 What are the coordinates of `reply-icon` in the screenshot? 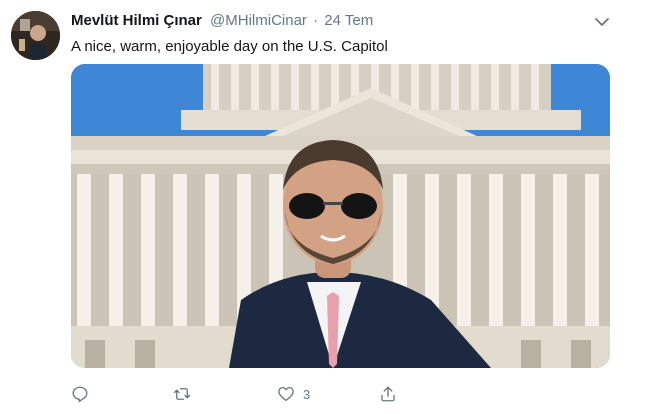 It's located at (80, 394).